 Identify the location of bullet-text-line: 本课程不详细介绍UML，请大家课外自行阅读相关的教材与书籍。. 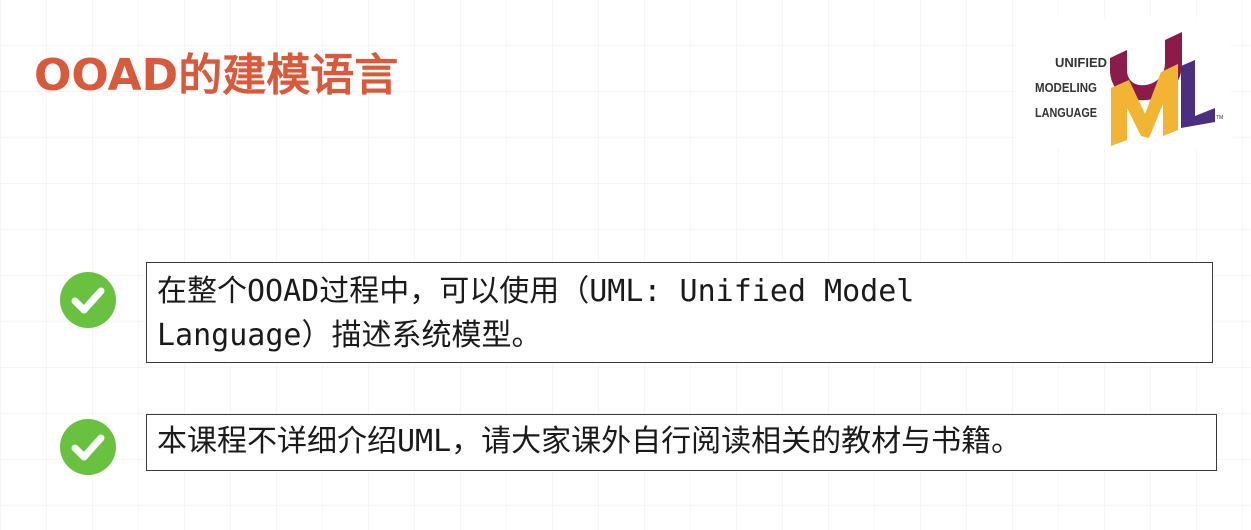
(589, 441).